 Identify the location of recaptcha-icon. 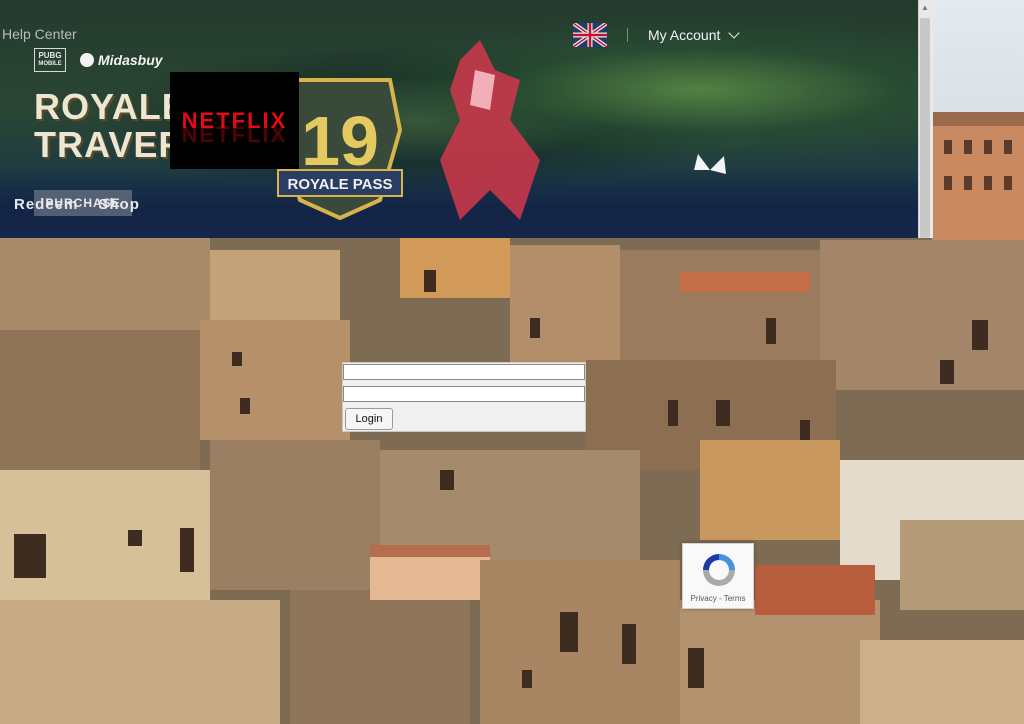
(719, 570).